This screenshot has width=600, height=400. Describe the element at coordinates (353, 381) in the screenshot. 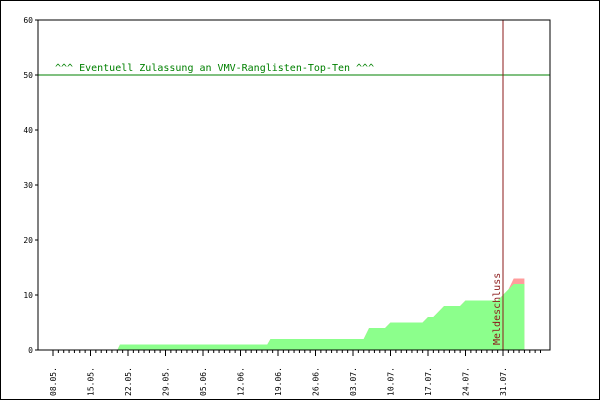

I see `x-tick-label: 03.07.` at that location.